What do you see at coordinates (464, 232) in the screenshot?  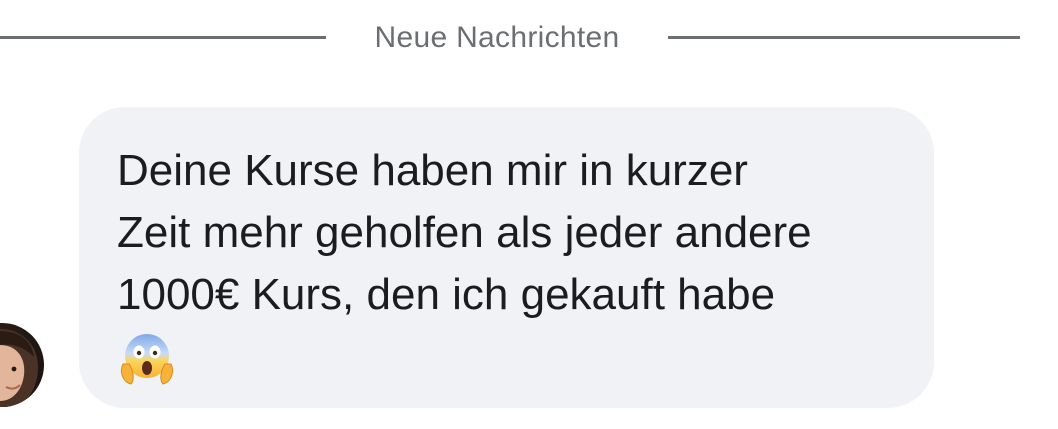 I see `message-text-line-2: Zeit mehr geholfen als jeder andere` at bounding box center [464, 232].